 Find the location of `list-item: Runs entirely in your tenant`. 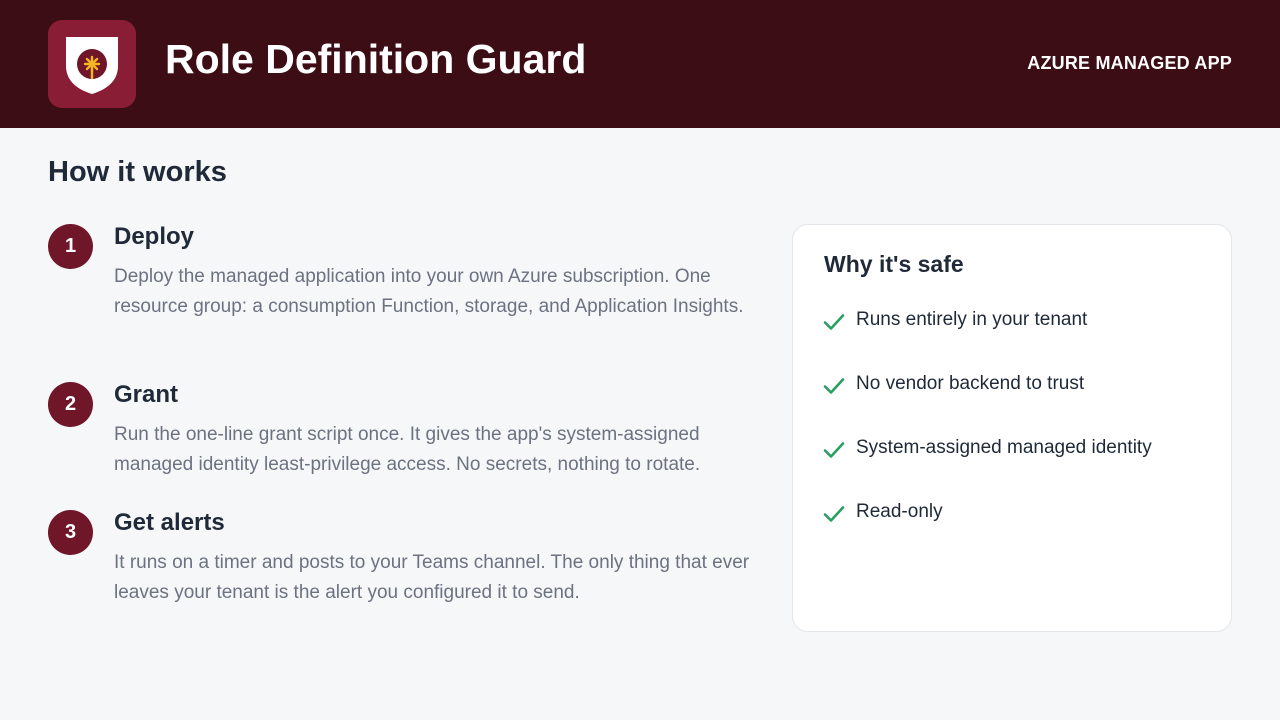

list-item: Runs entirely in your tenant is located at coordinates (1018, 320).